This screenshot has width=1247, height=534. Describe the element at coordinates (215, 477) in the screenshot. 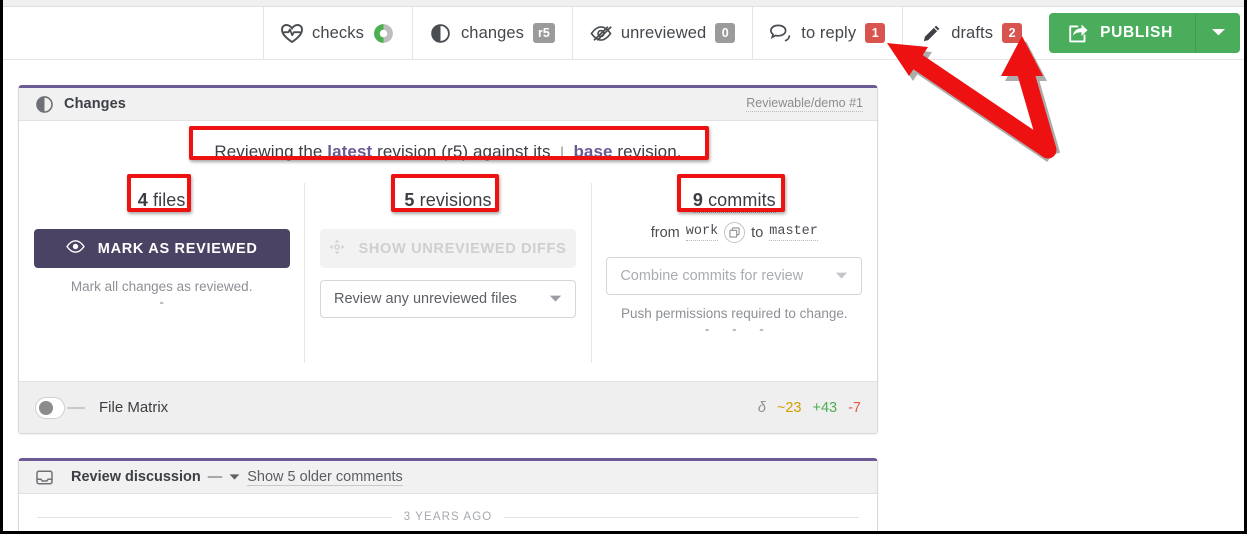

I see `discussion-dash: —` at that location.